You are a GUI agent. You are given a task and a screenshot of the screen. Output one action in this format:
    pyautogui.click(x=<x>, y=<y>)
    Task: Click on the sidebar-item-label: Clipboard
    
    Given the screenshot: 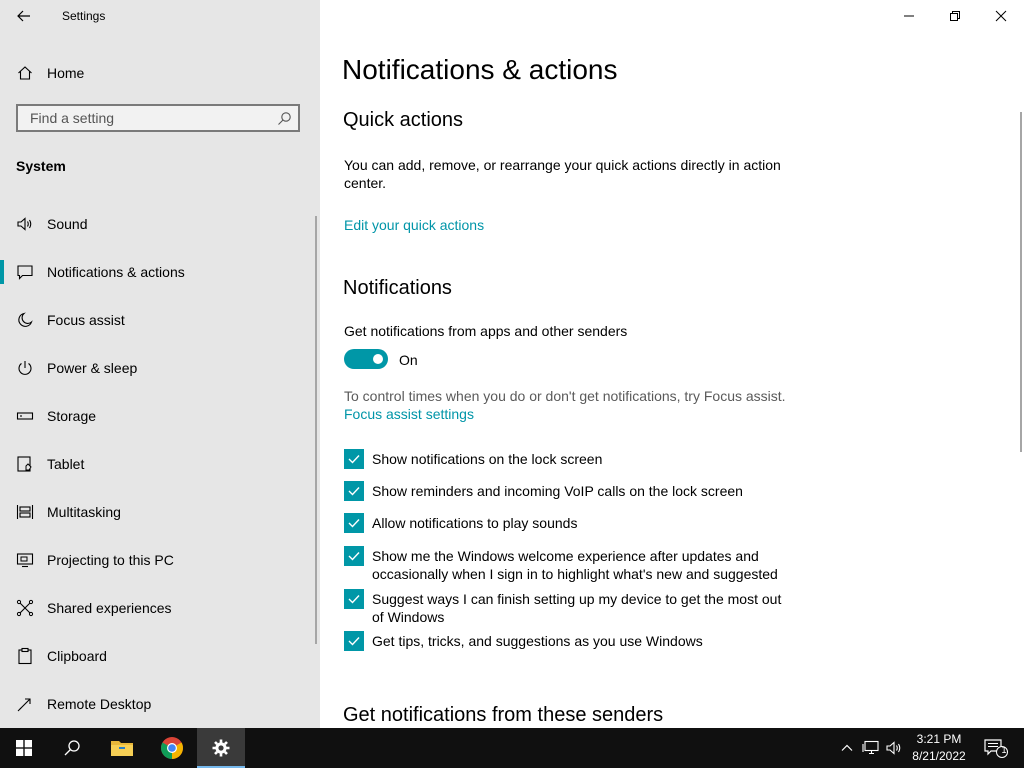 What is the action you would take?
    pyautogui.click(x=77, y=656)
    